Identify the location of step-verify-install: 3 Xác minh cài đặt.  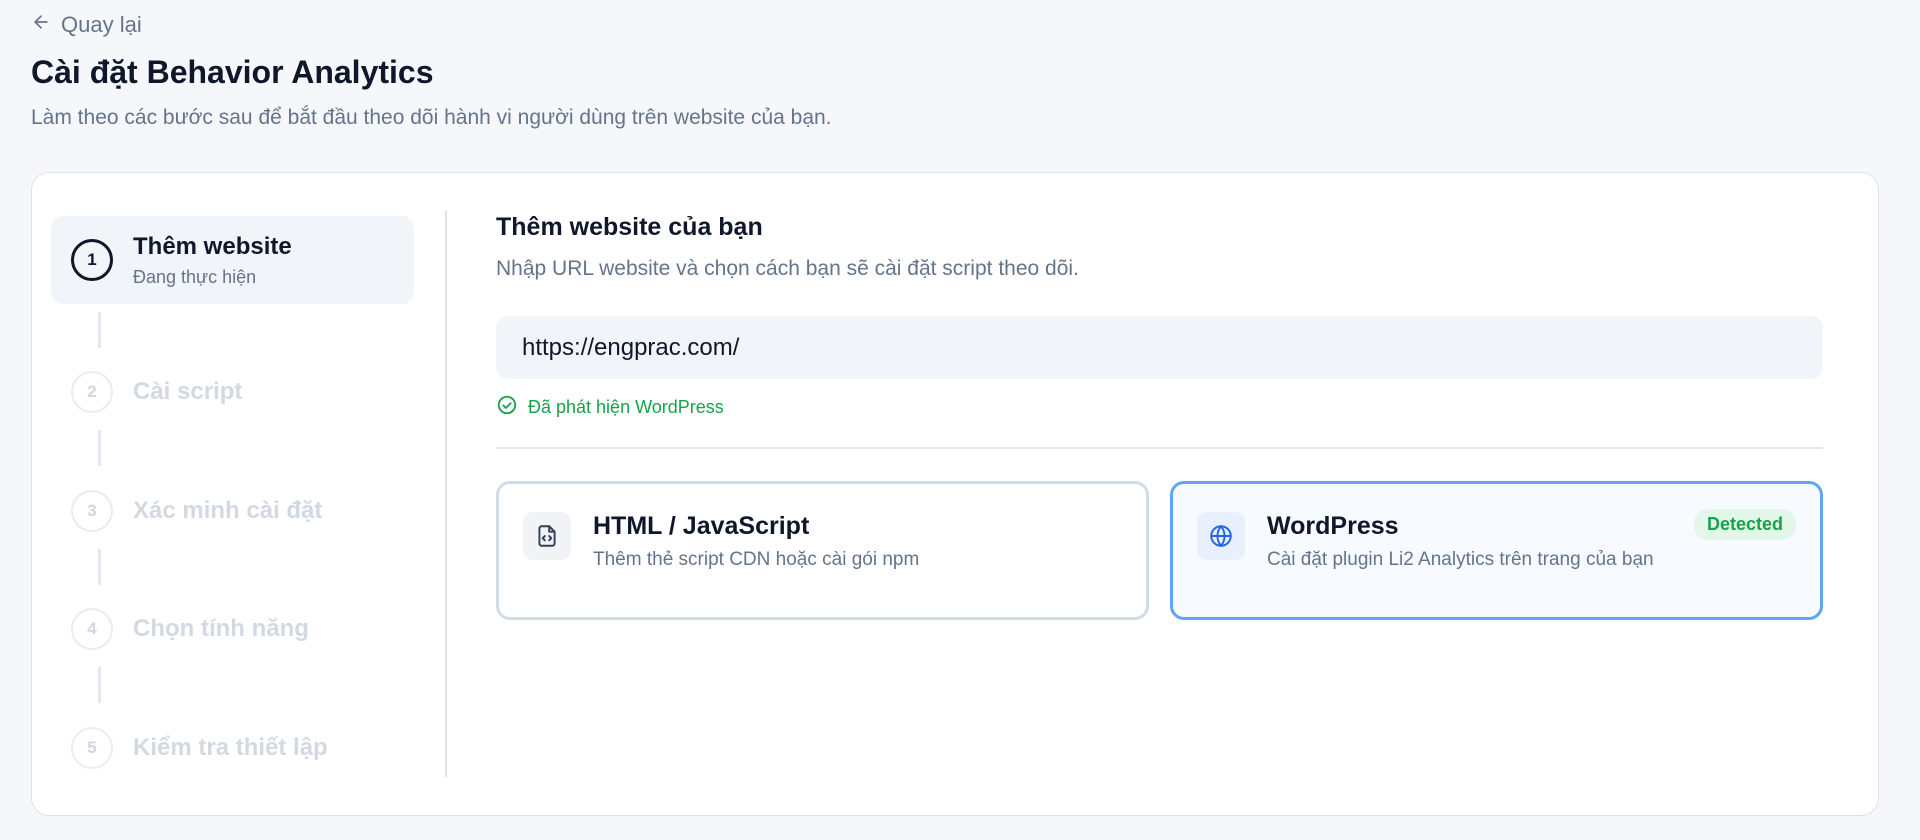
(232, 511).